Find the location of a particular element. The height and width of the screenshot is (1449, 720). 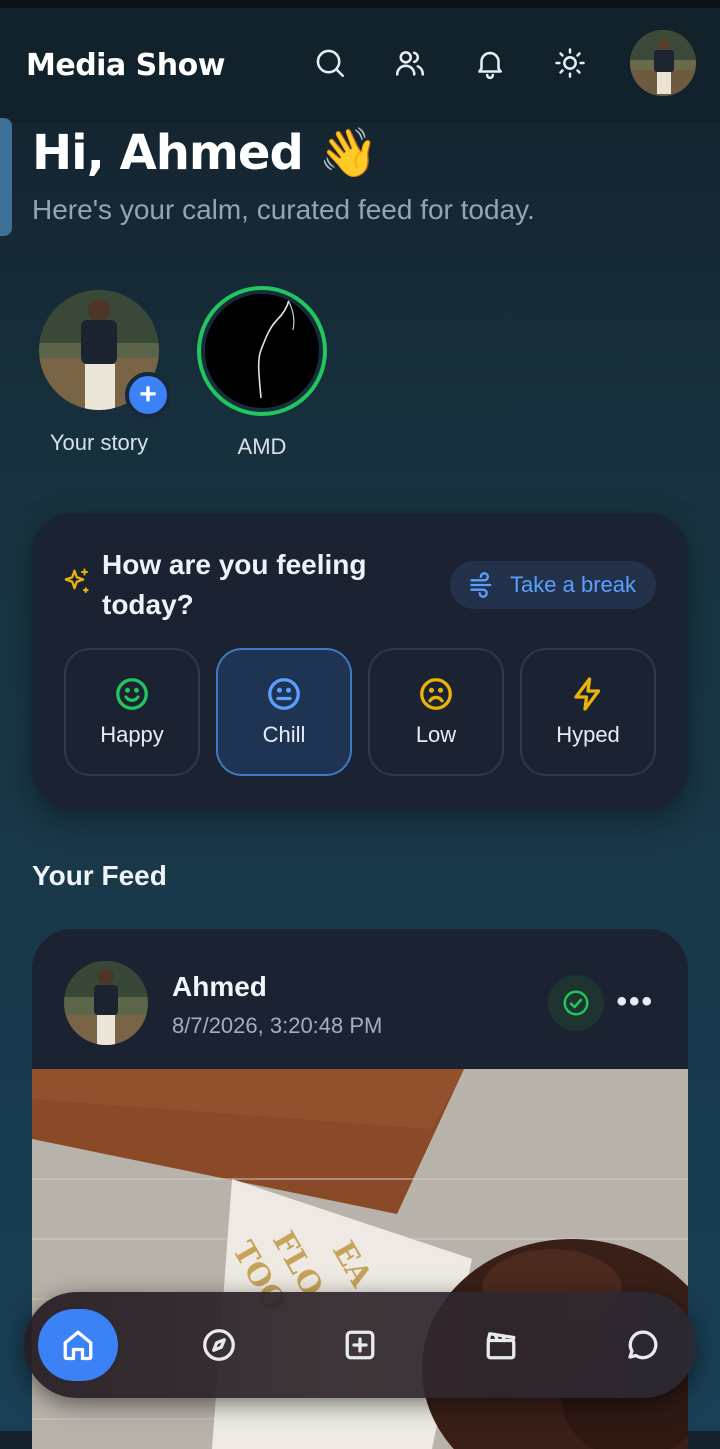

compass-icon is located at coordinates (219, 1345).